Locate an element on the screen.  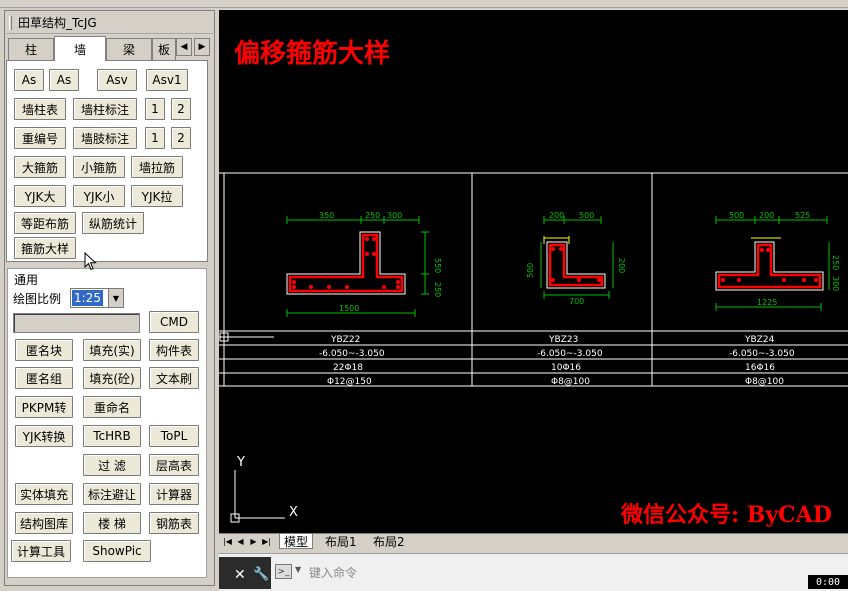
svg-text: 1225 is located at coordinates (767, 302).